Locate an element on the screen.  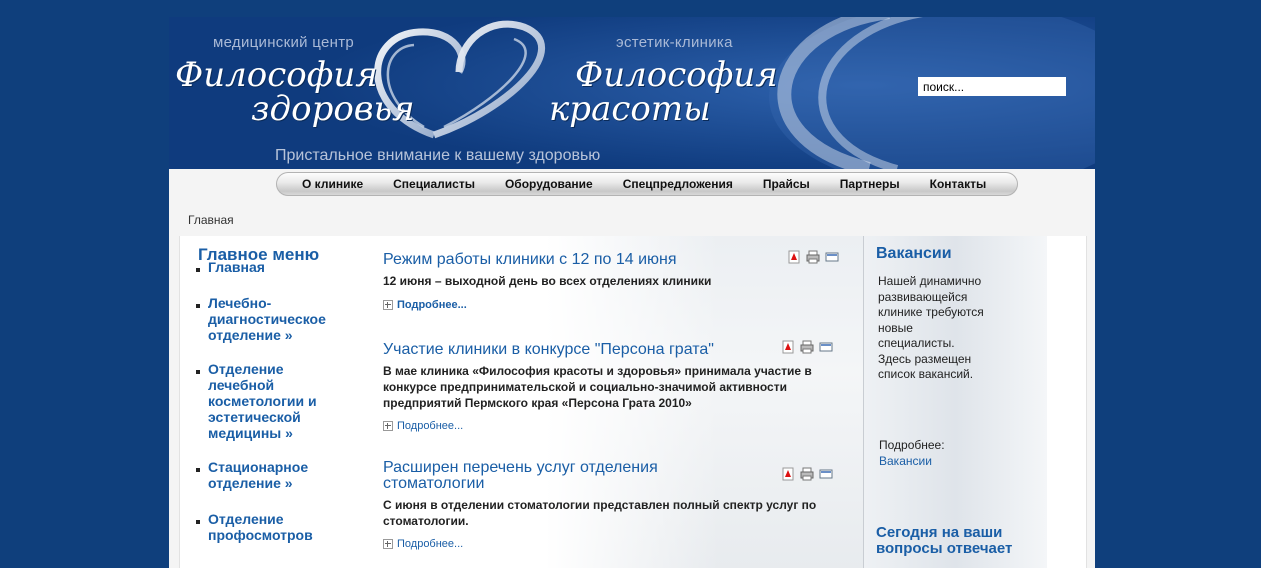
menu-item-home: Главная is located at coordinates (278, 267).